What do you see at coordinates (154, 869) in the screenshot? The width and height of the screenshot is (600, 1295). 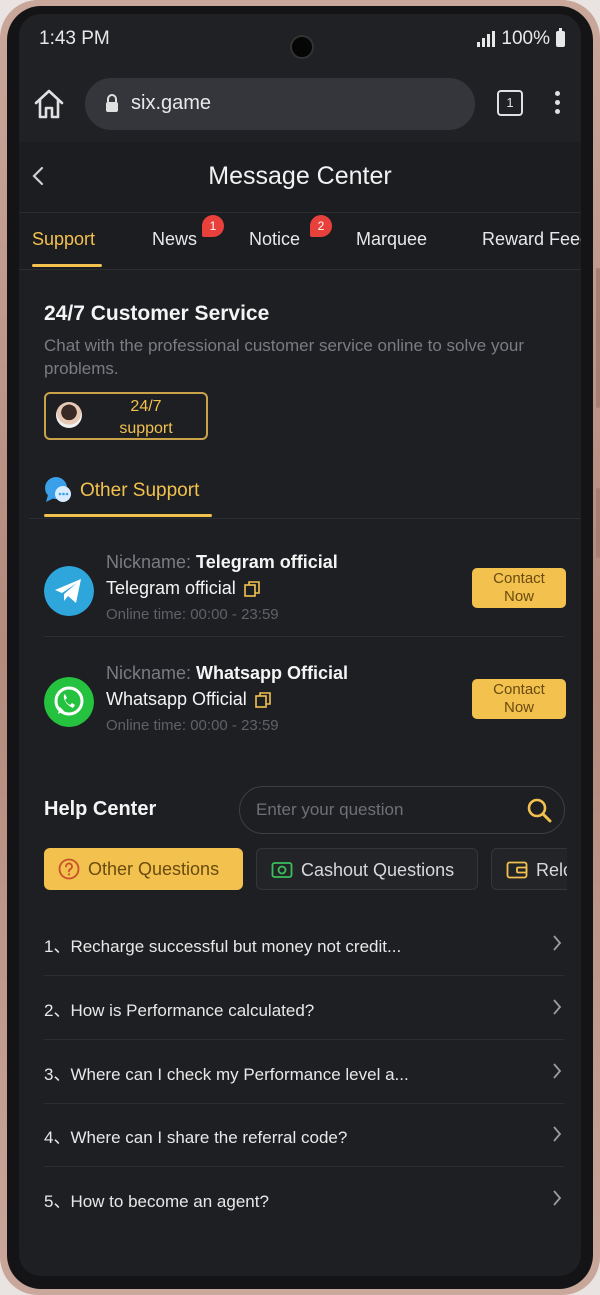 I see `category-label: Other Questions` at bounding box center [154, 869].